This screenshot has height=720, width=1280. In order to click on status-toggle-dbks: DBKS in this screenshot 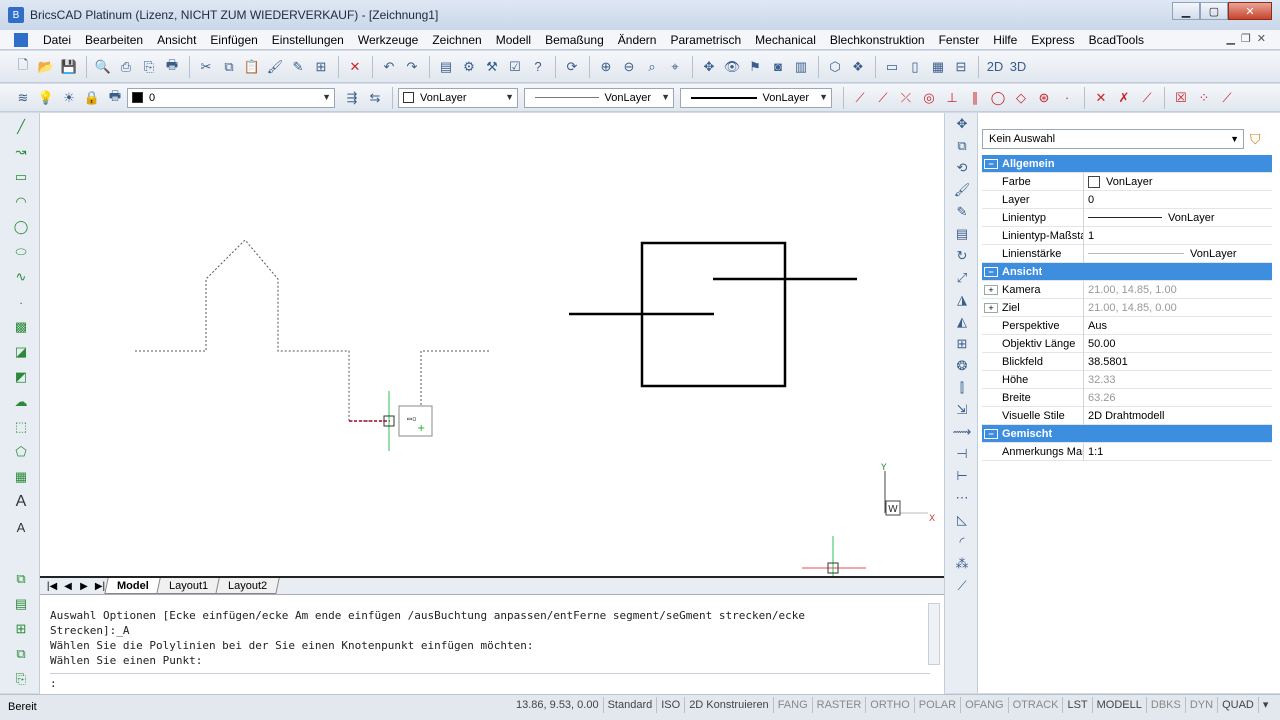, I will do `click(1166, 705)`.